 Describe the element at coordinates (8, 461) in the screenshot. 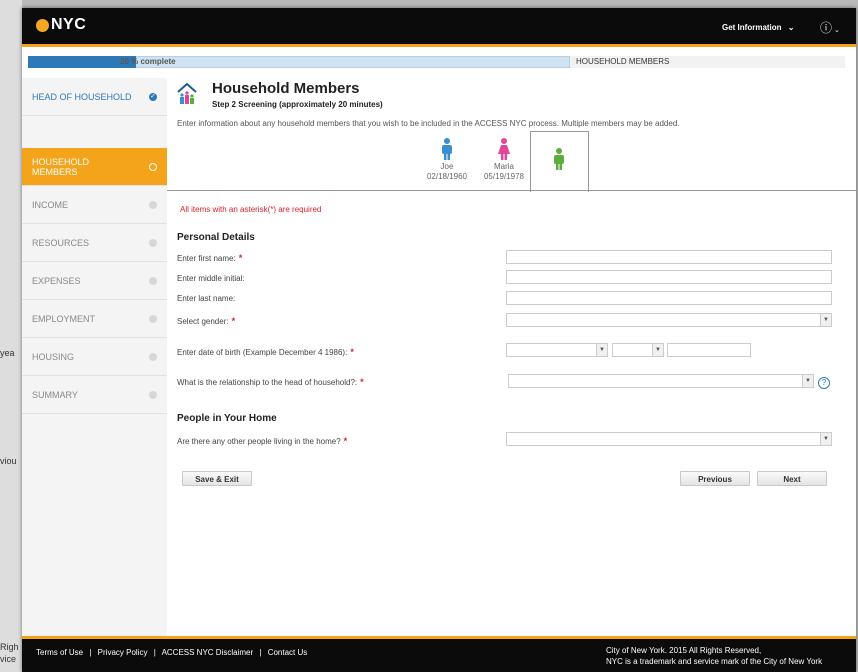

I see `background-text-viou: viou` at that location.